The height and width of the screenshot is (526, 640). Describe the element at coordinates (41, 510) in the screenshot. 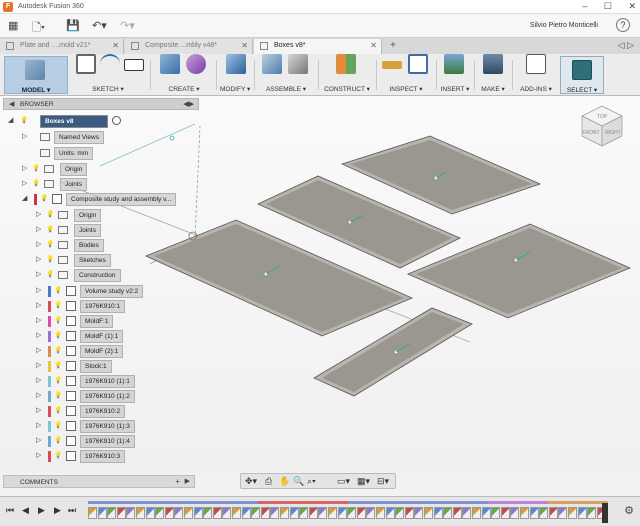

I see `timeline-play-icon: ▶` at that location.